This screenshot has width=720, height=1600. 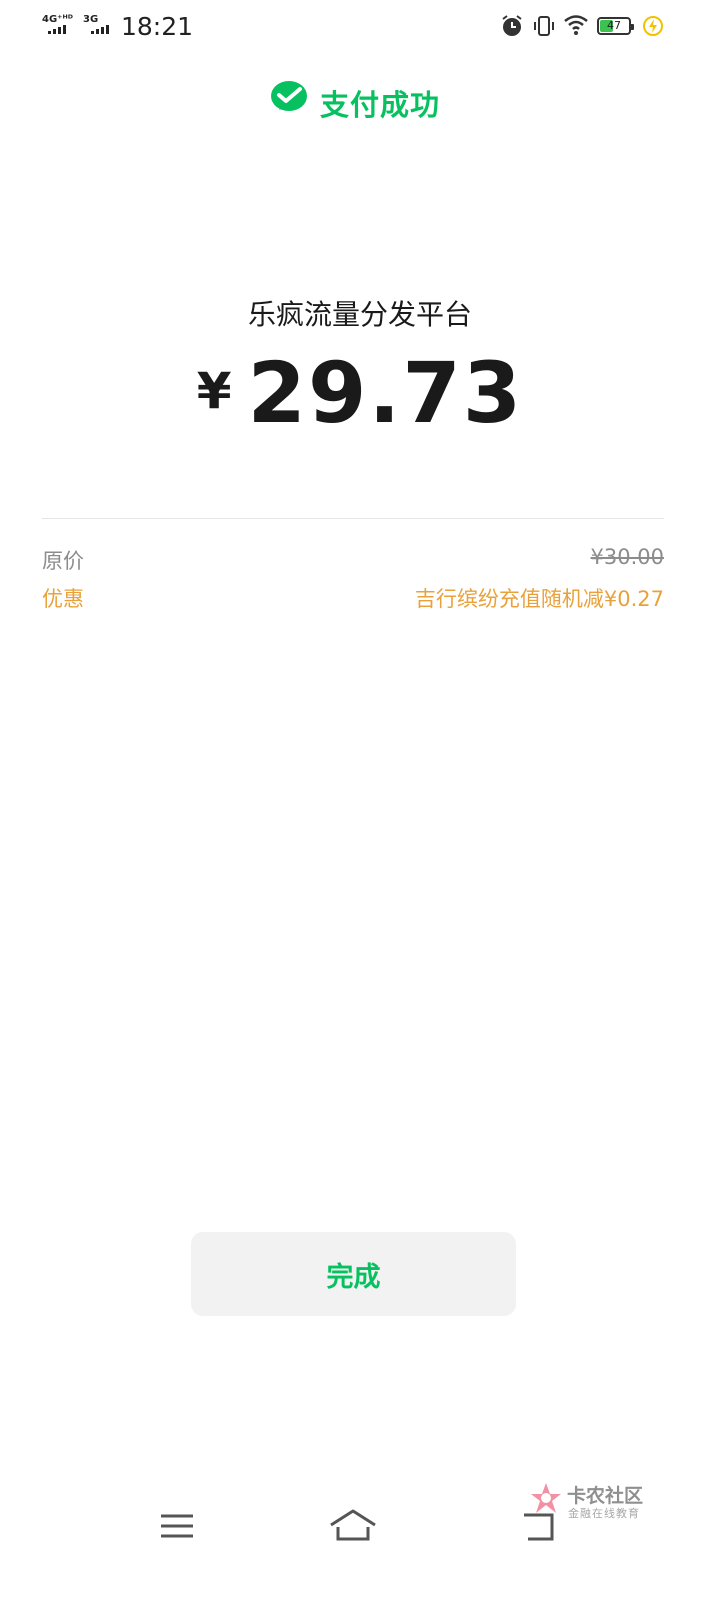 What do you see at coordinates (605, 1496) in the screenshot?
I see `watermark-title: 卡农社区` at bounding box center [605, 1496].